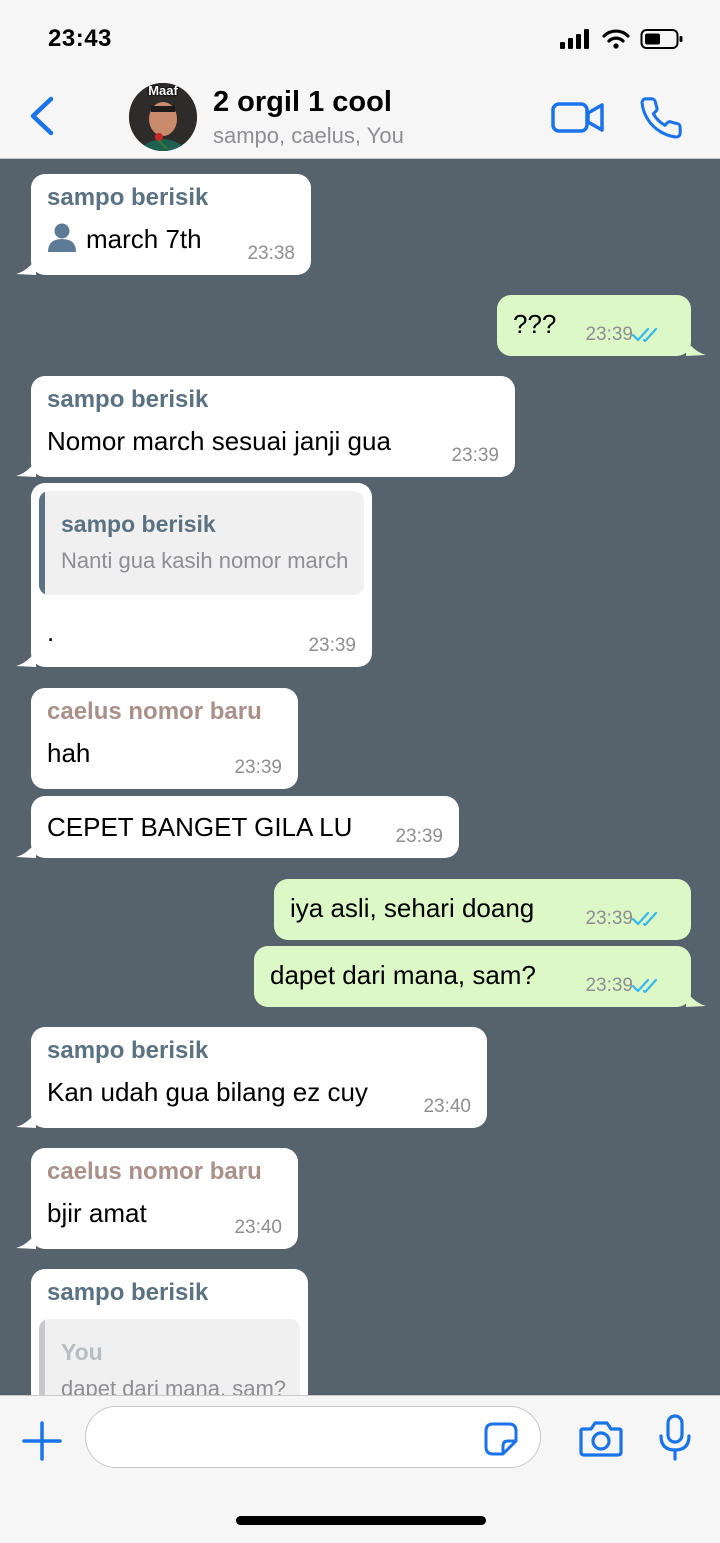  I want to click on voice-call-icon, so click(661, 118).